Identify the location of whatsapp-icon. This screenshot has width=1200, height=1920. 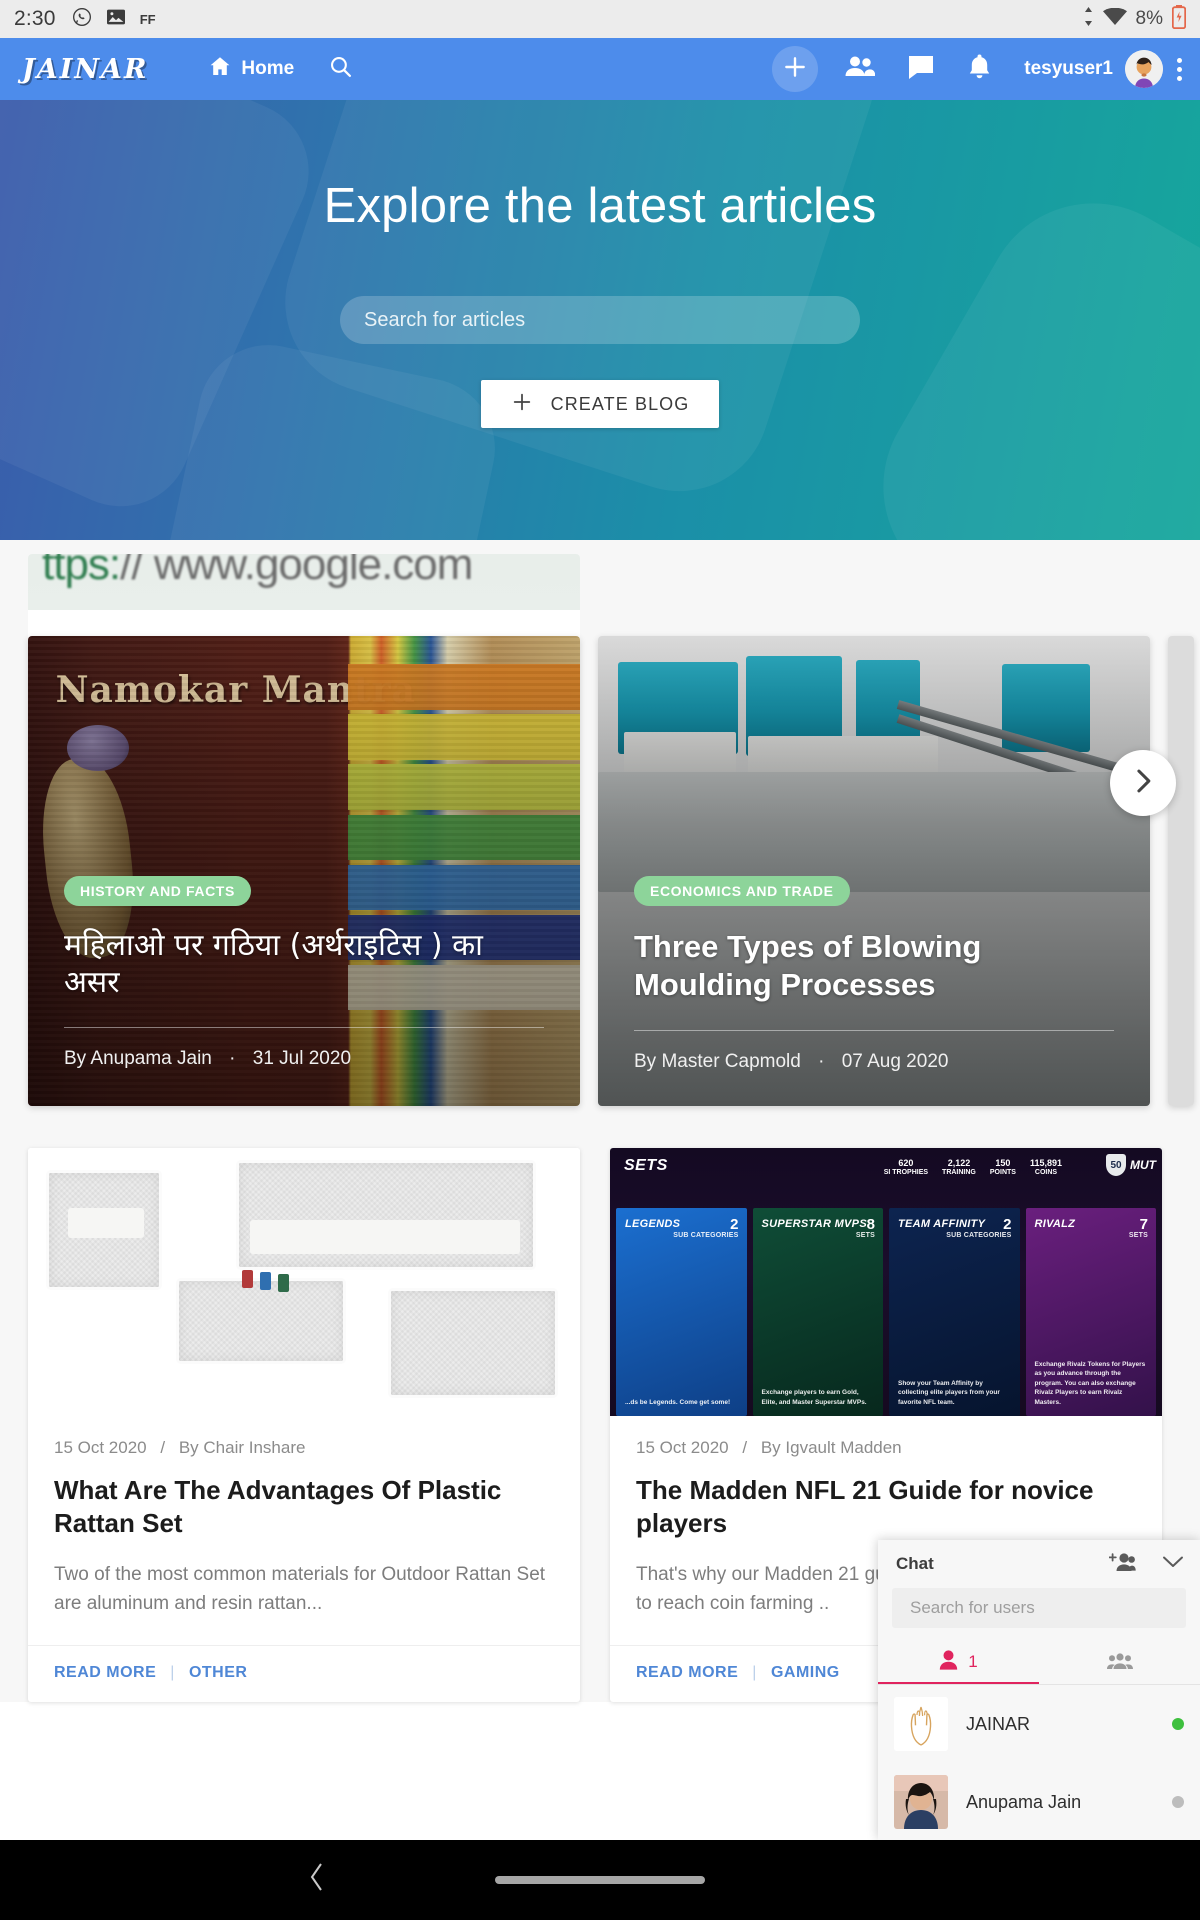
(82, 19).